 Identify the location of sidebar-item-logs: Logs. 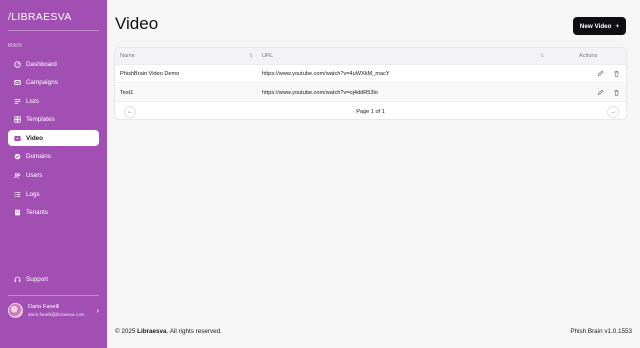
(53, 194).